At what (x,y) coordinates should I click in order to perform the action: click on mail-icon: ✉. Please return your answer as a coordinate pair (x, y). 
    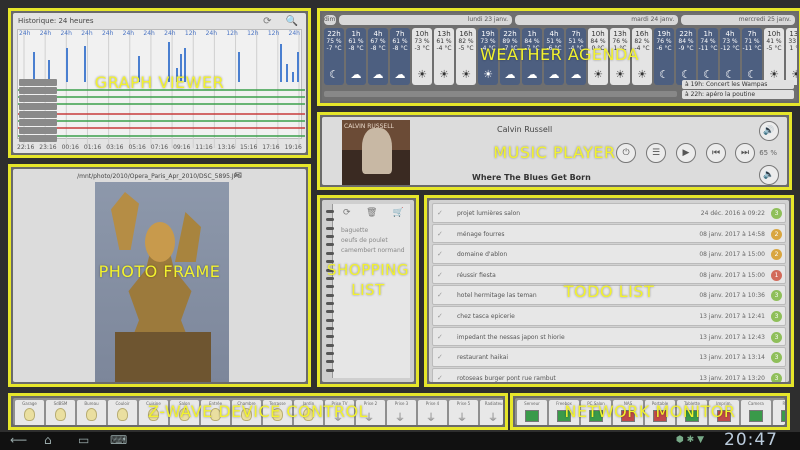
    Looking at the image, I should click on (238, 176).